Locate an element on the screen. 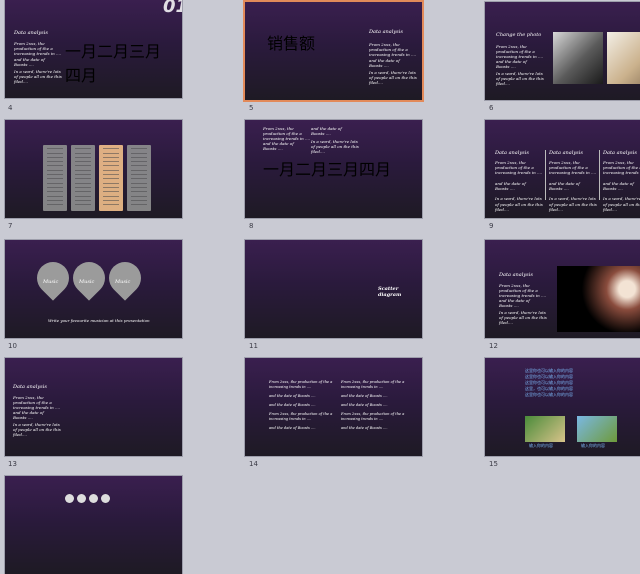 The width and height of the screenshot is (640, 574). slide-number: 8 is located at coordinates (251, 226).